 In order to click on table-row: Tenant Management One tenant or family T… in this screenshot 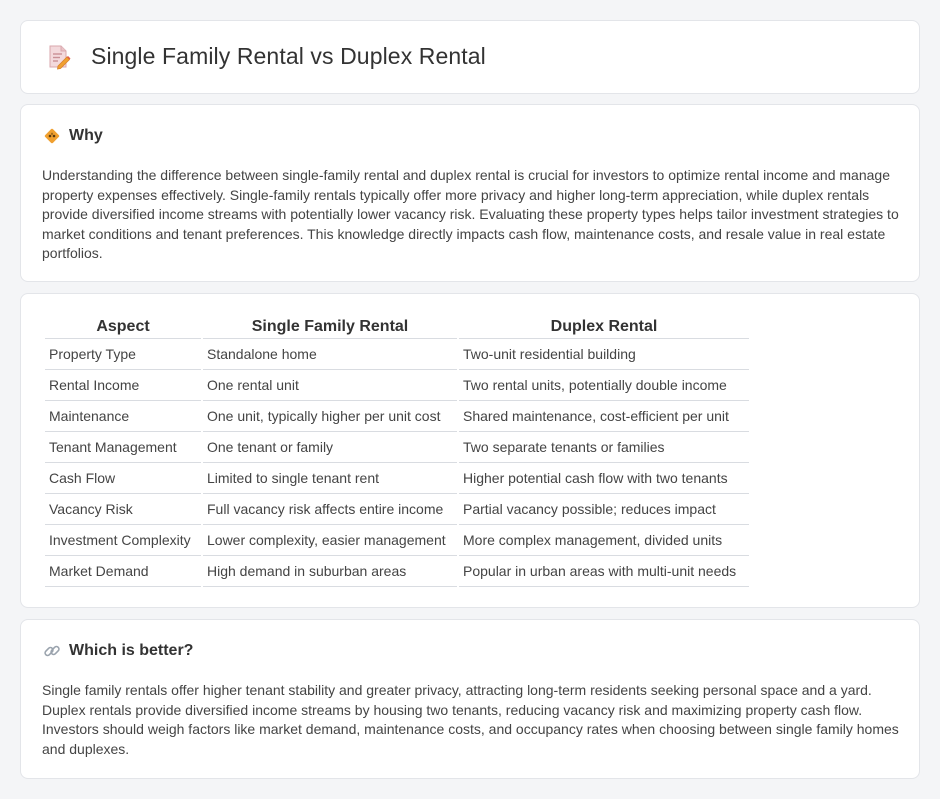, I will do `click(397, 447)`.